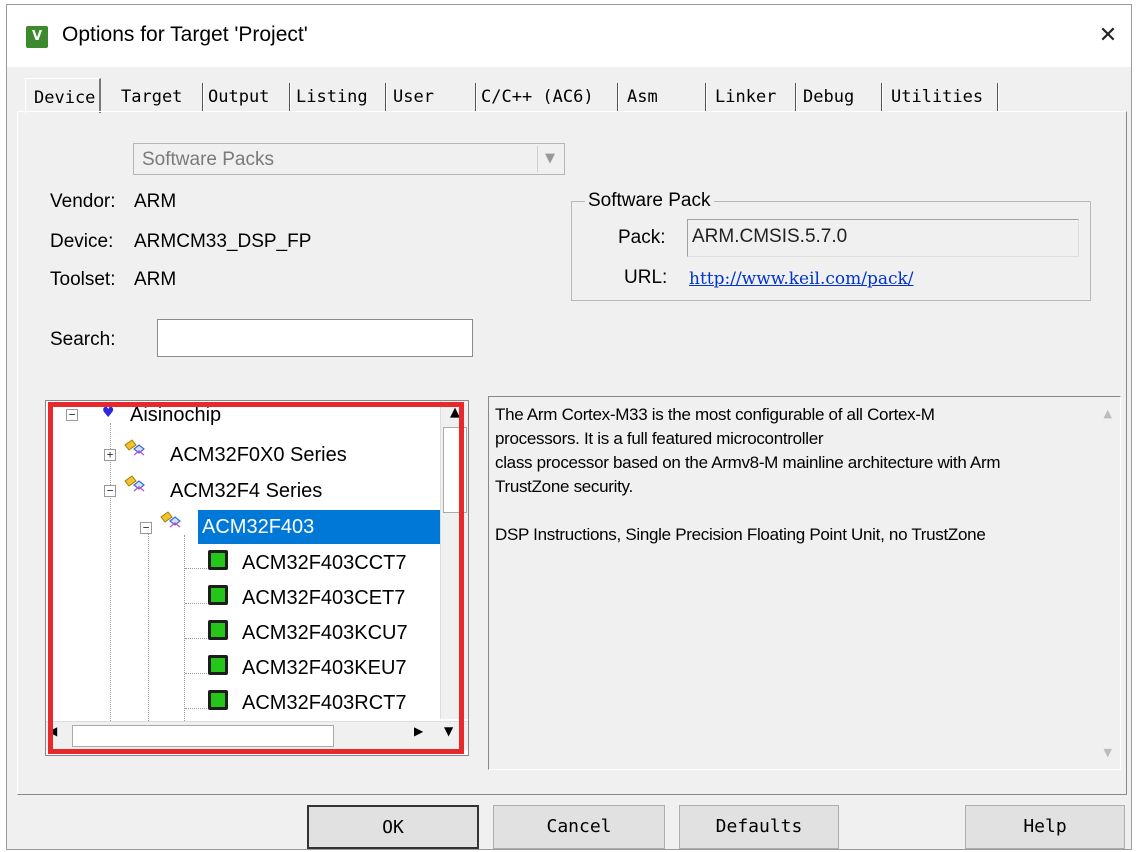 Image resolution: width=1137 pixels, height=852 pixels. I want to click on tab-utilities: Utilities, so click(937, 95).